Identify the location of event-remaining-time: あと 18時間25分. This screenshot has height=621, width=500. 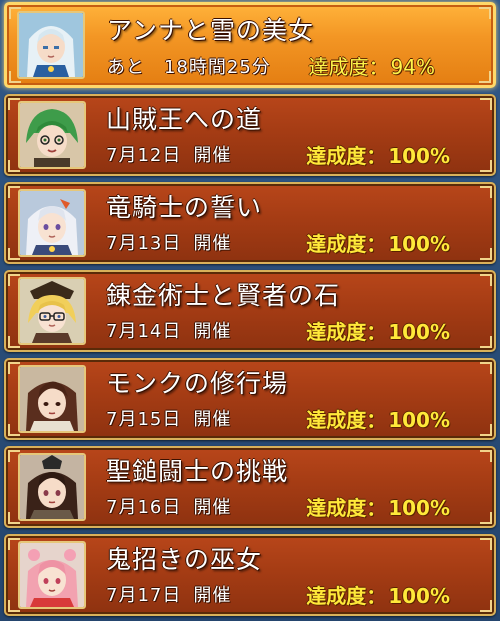
(189, 68).